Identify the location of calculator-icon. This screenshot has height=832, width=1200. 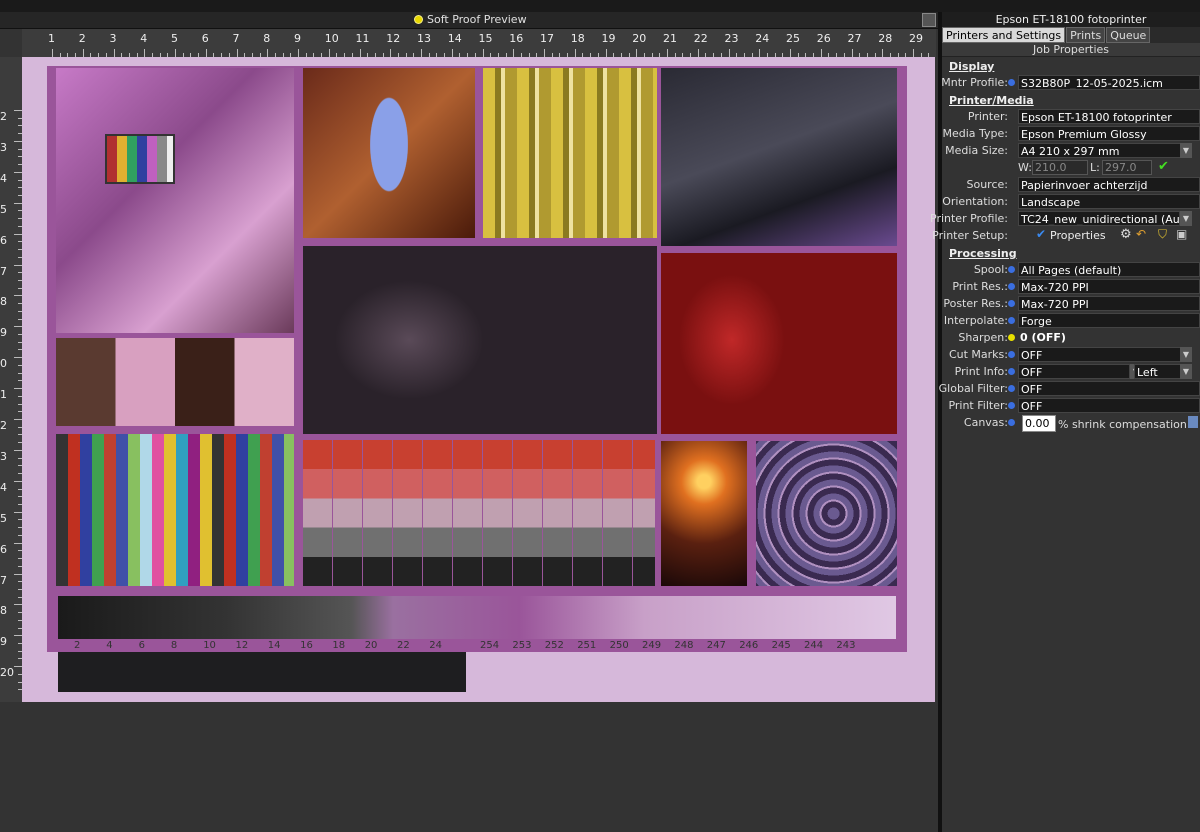
(1193, 422).